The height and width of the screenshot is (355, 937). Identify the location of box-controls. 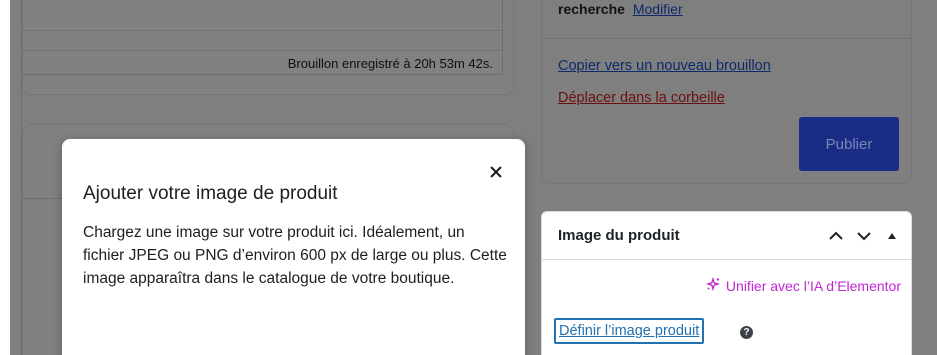
(864, 236).